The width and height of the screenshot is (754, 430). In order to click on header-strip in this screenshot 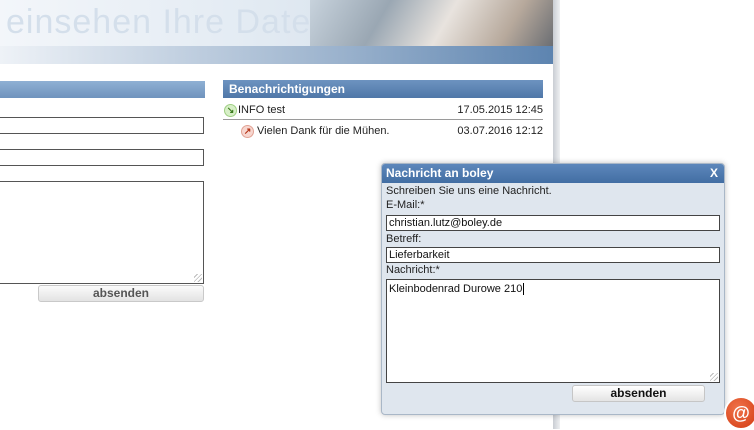, I will do `click(276, 55)`.